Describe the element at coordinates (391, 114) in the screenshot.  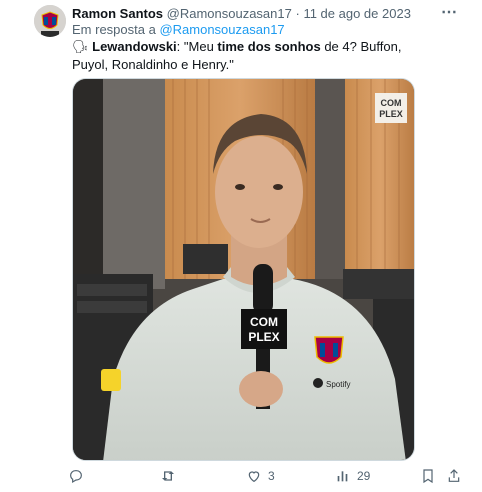
I see `watermark-line-2: PLEX` at that location.